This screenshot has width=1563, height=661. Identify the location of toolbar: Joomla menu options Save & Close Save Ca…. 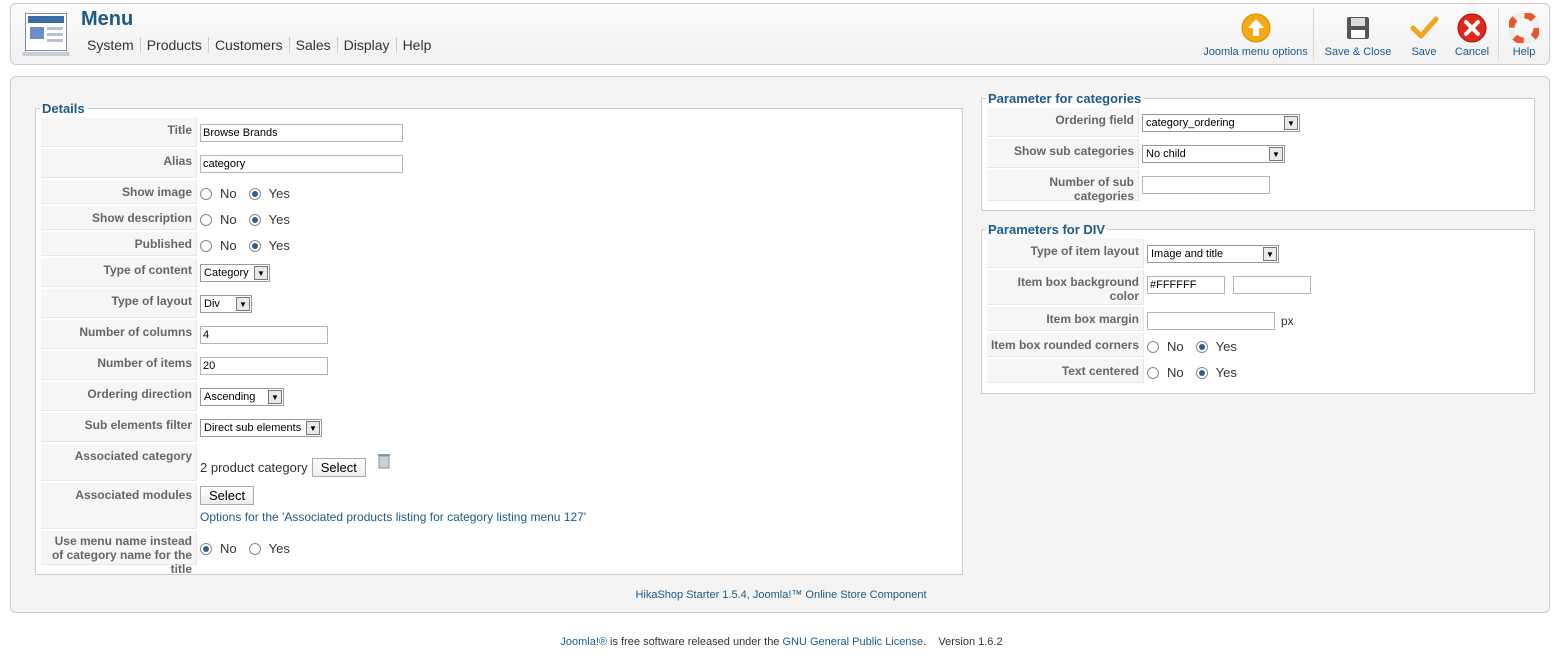
(1373, 34).